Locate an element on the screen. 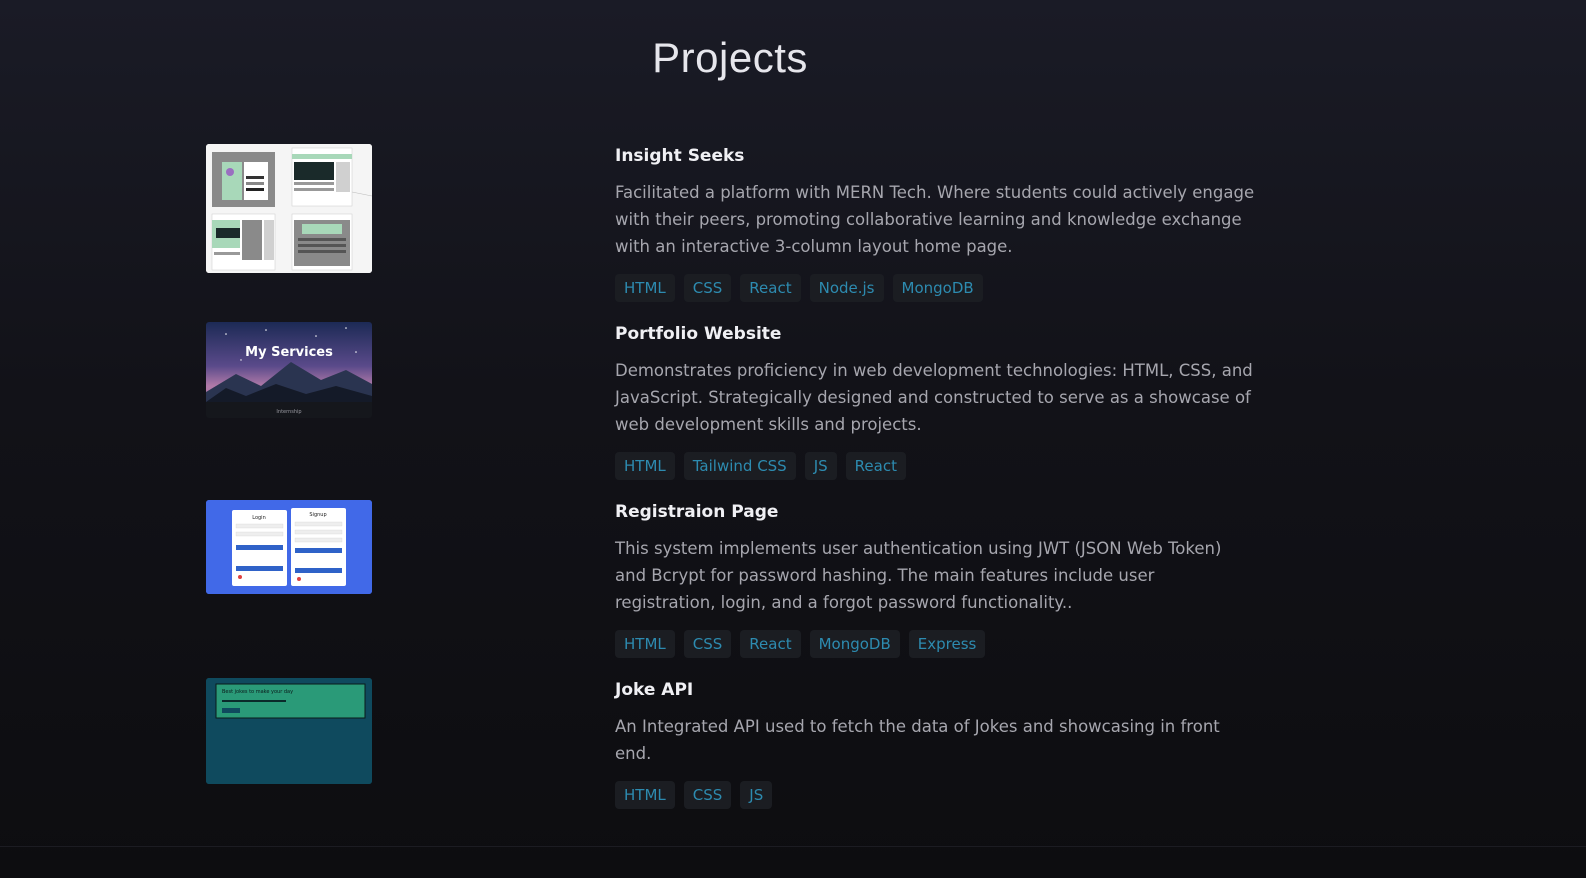  thumbnail-image is located at coordinates (289, 208).